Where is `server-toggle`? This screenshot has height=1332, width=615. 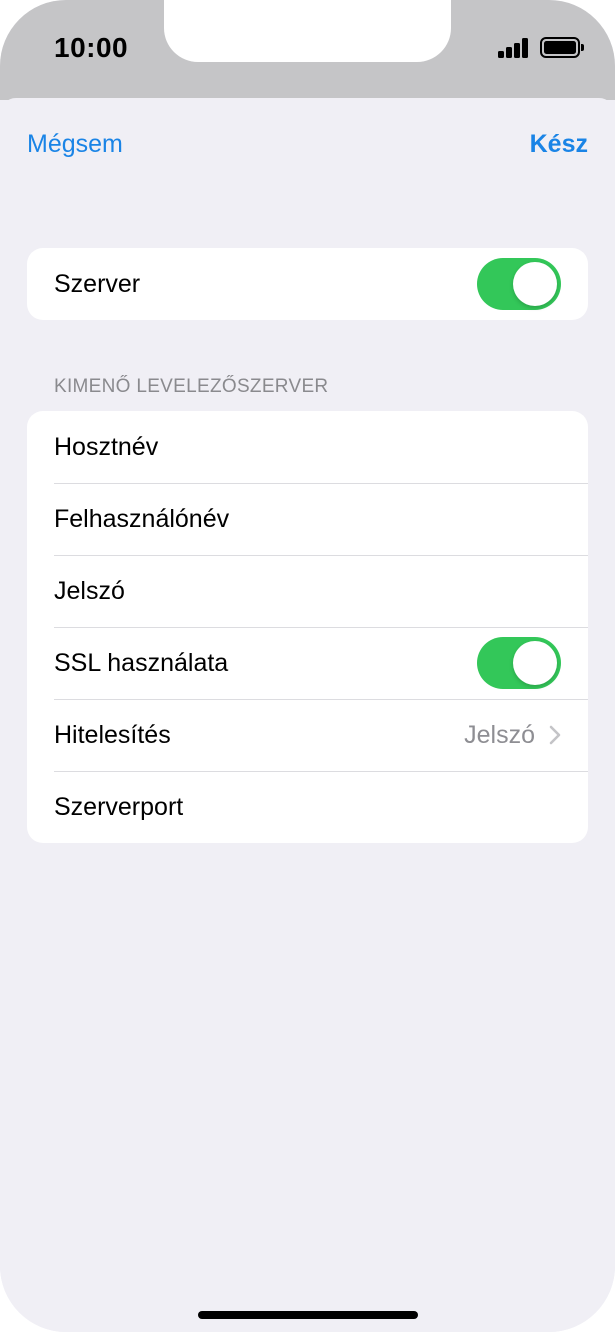
server-toggle is located at coordinates (519, 284).